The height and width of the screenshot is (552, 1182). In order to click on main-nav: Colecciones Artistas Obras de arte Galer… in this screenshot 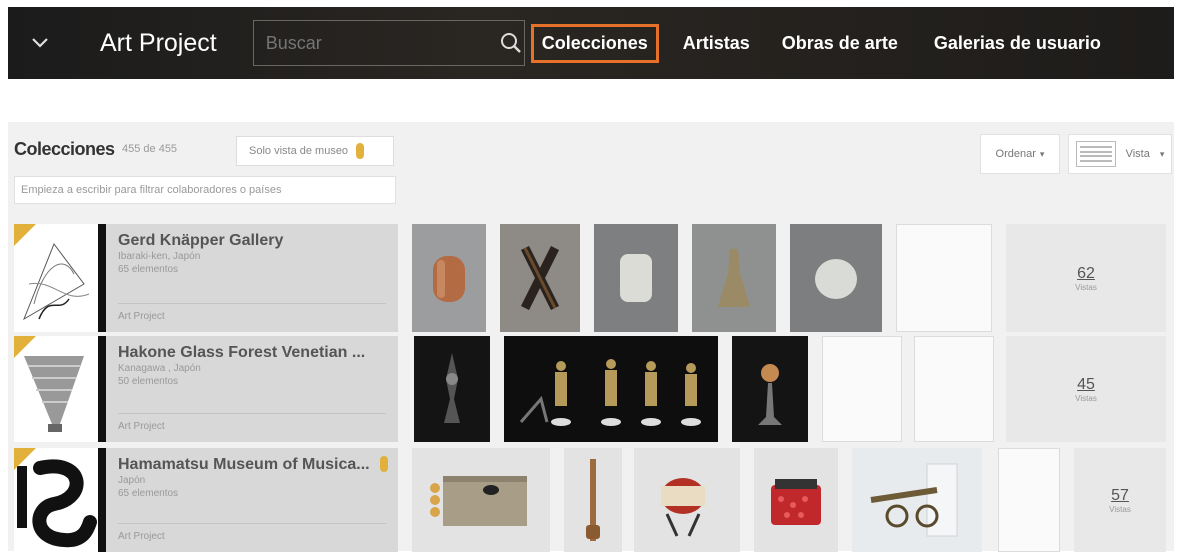, I will do `click(813, 43)`.